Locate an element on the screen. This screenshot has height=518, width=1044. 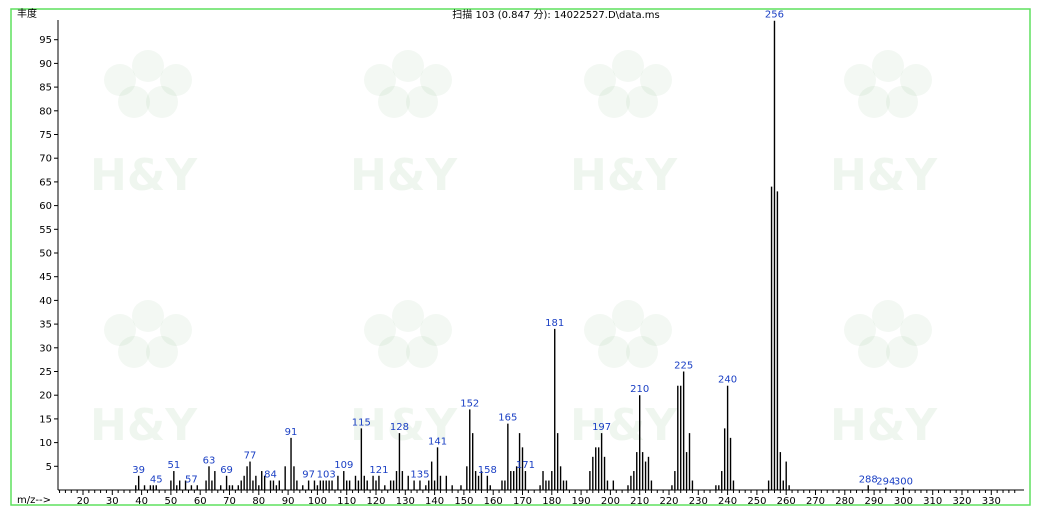
x-tick-label: 150 is located at coordinates (463, 501).